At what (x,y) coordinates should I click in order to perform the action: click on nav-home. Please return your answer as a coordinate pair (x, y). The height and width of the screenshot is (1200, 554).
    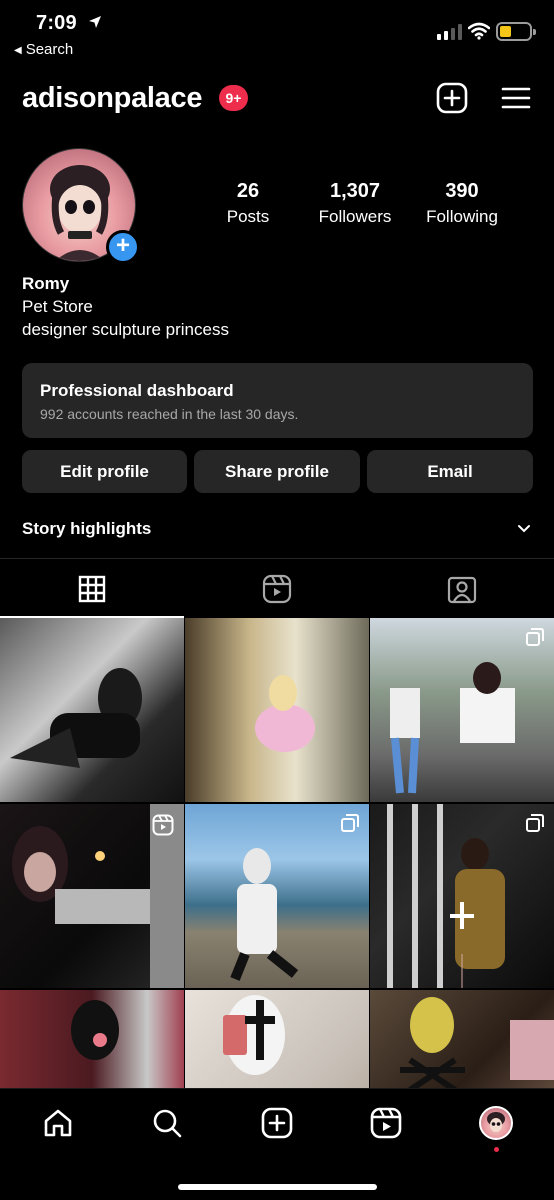
    Looking at the image, I should click on (58, 1123).